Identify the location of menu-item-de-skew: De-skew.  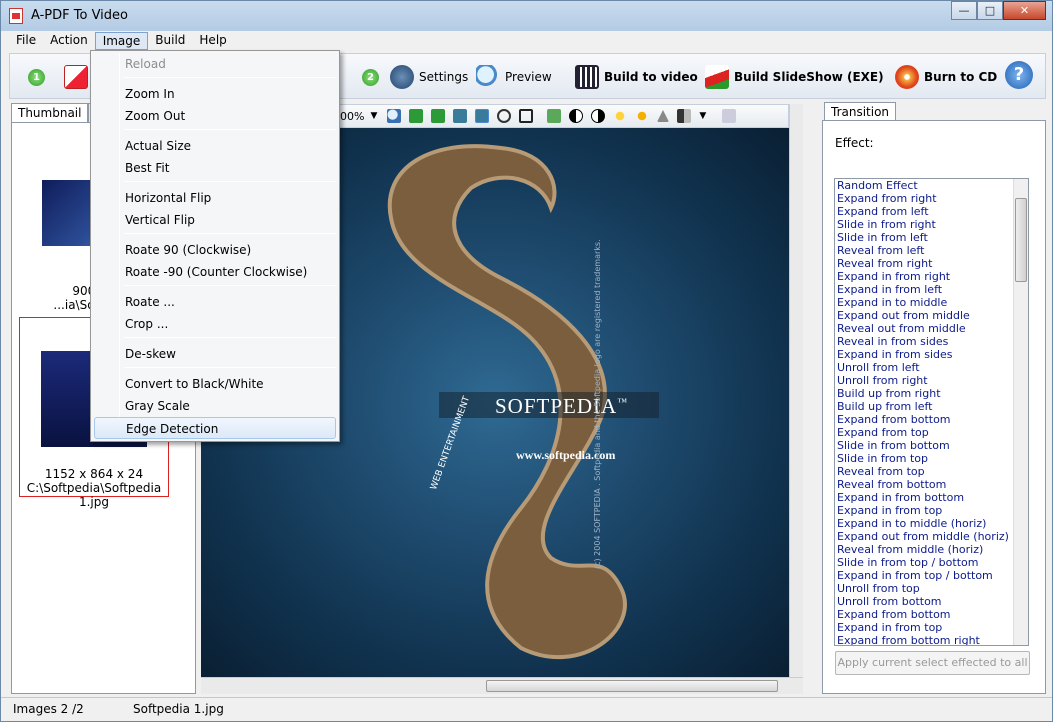
(215, 354).